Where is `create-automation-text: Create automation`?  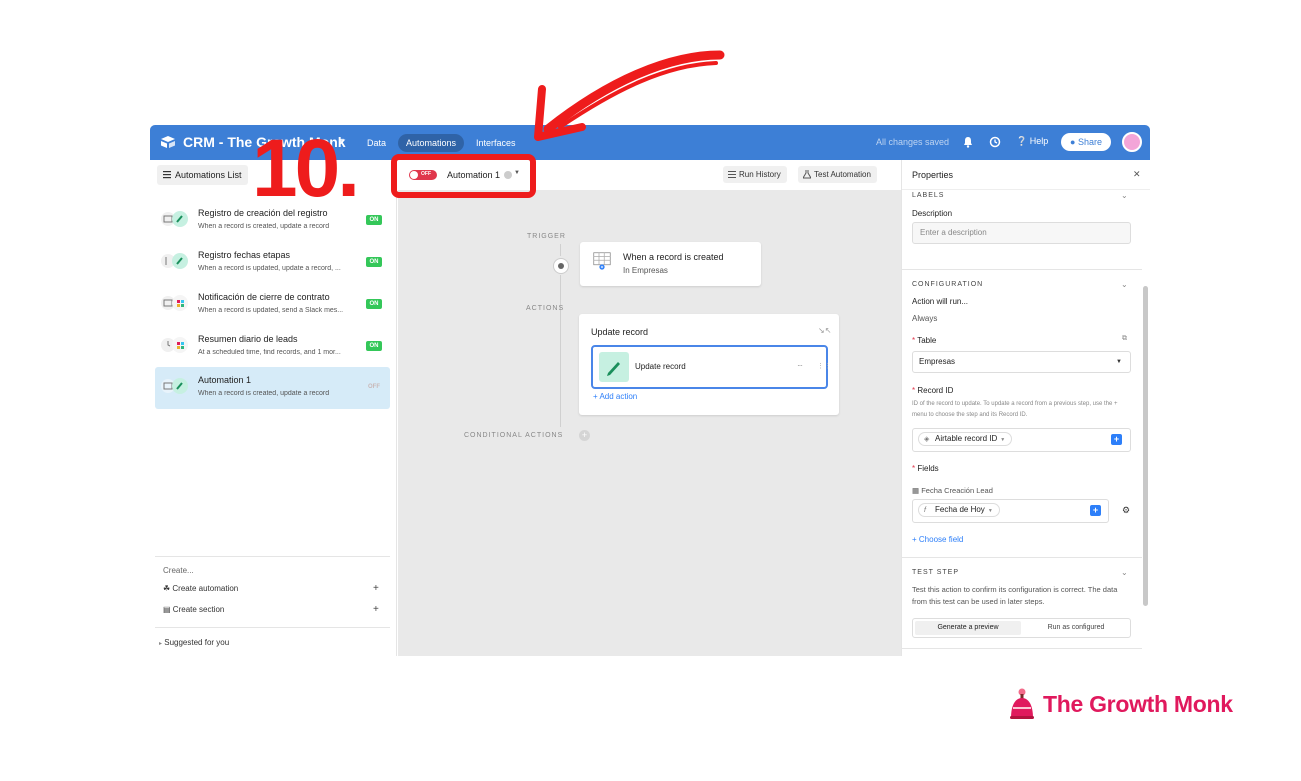
create-automation-text: Create automation is located at coordinates (205, 588).